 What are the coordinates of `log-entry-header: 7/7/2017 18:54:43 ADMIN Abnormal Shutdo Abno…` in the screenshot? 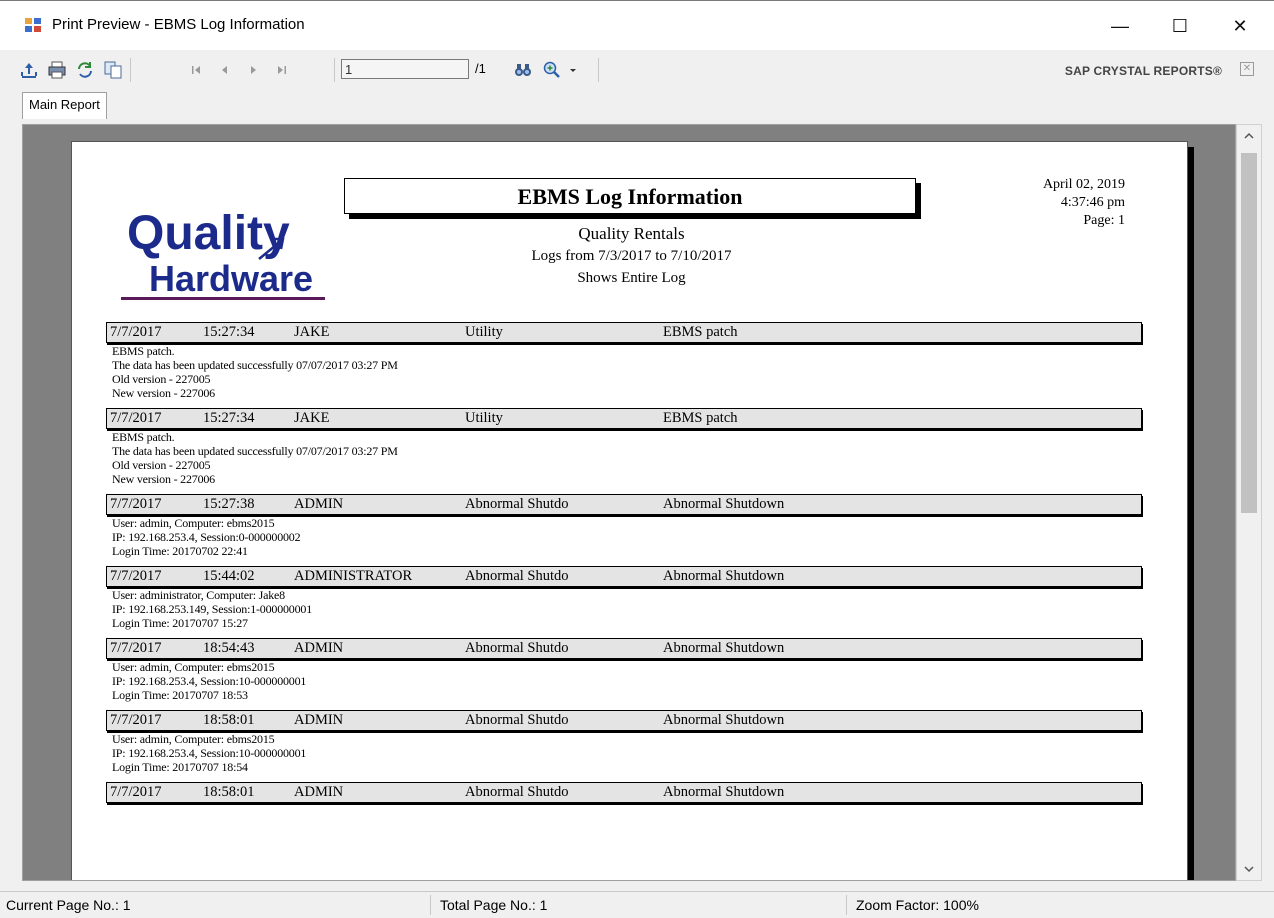 It's located at (624, 648).